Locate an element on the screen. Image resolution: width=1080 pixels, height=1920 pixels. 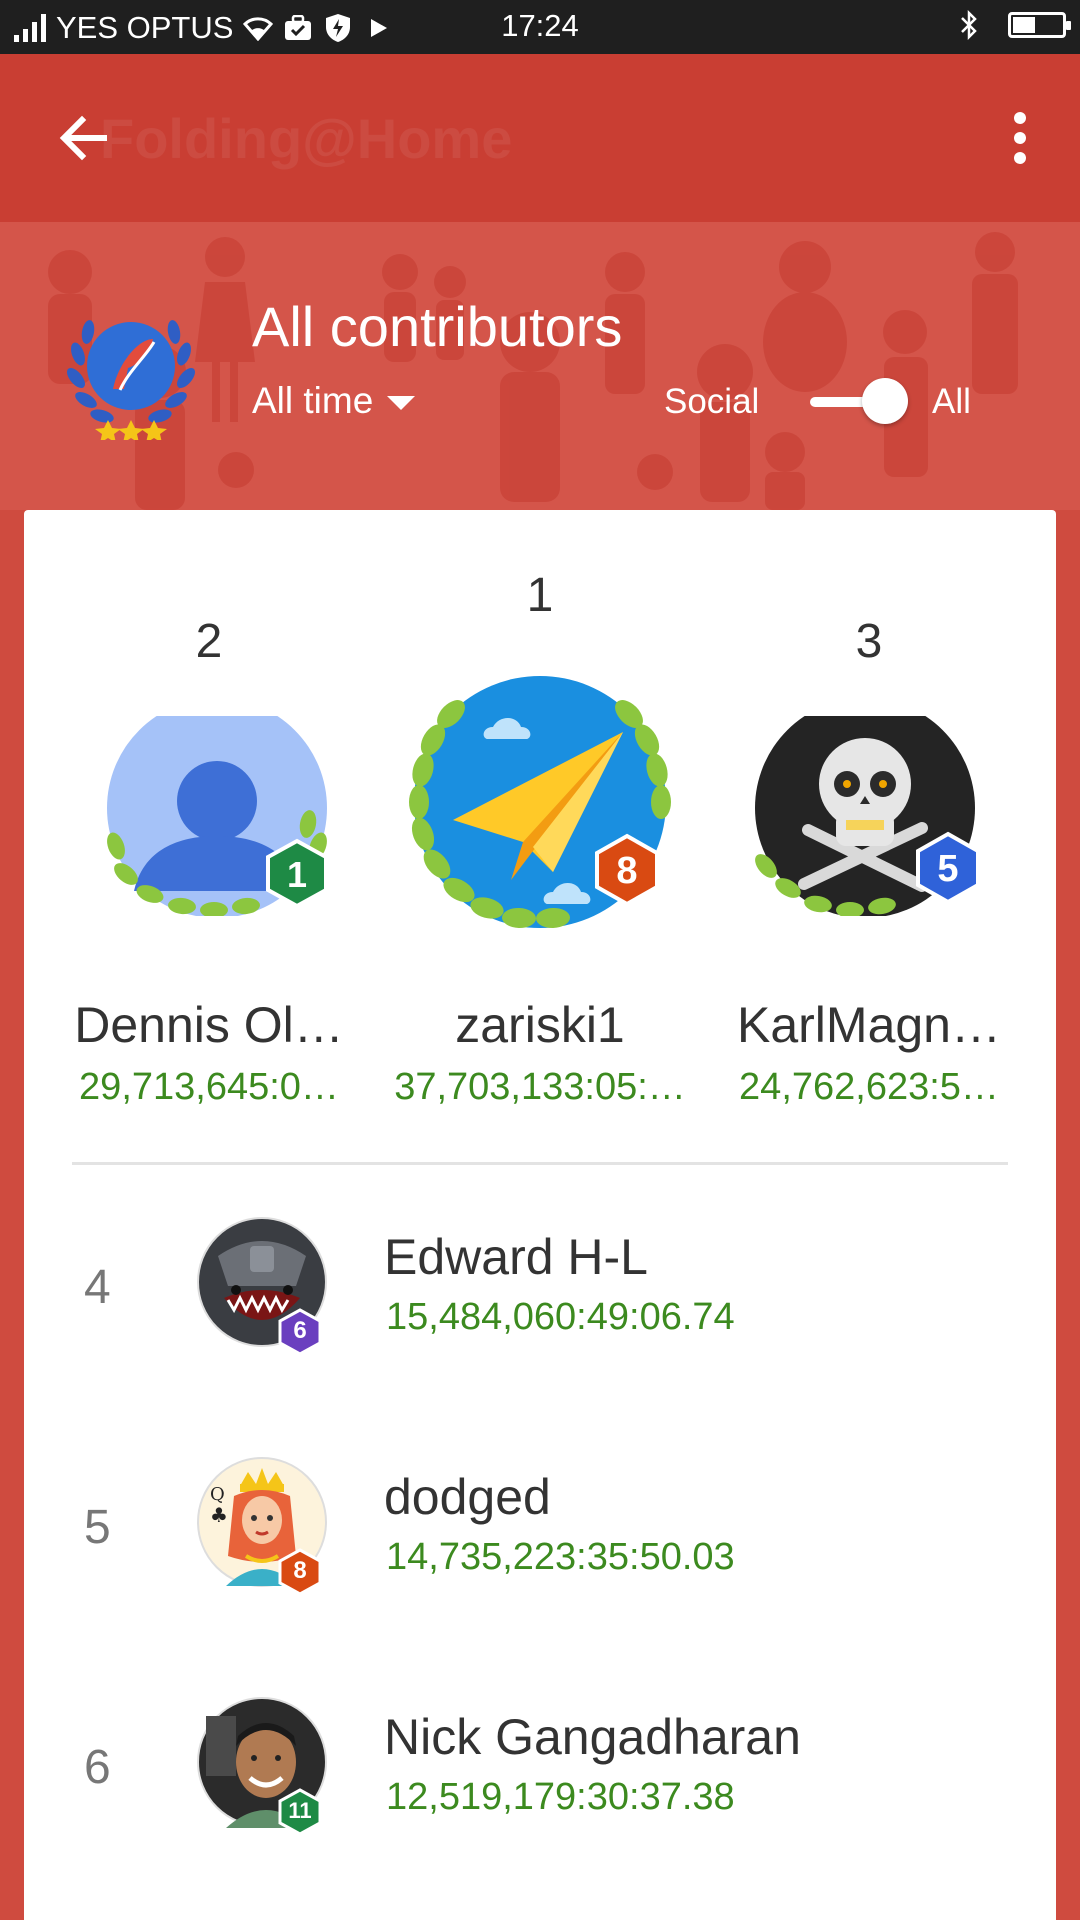
svg-text: Q is located at coordinates (217, 1494).